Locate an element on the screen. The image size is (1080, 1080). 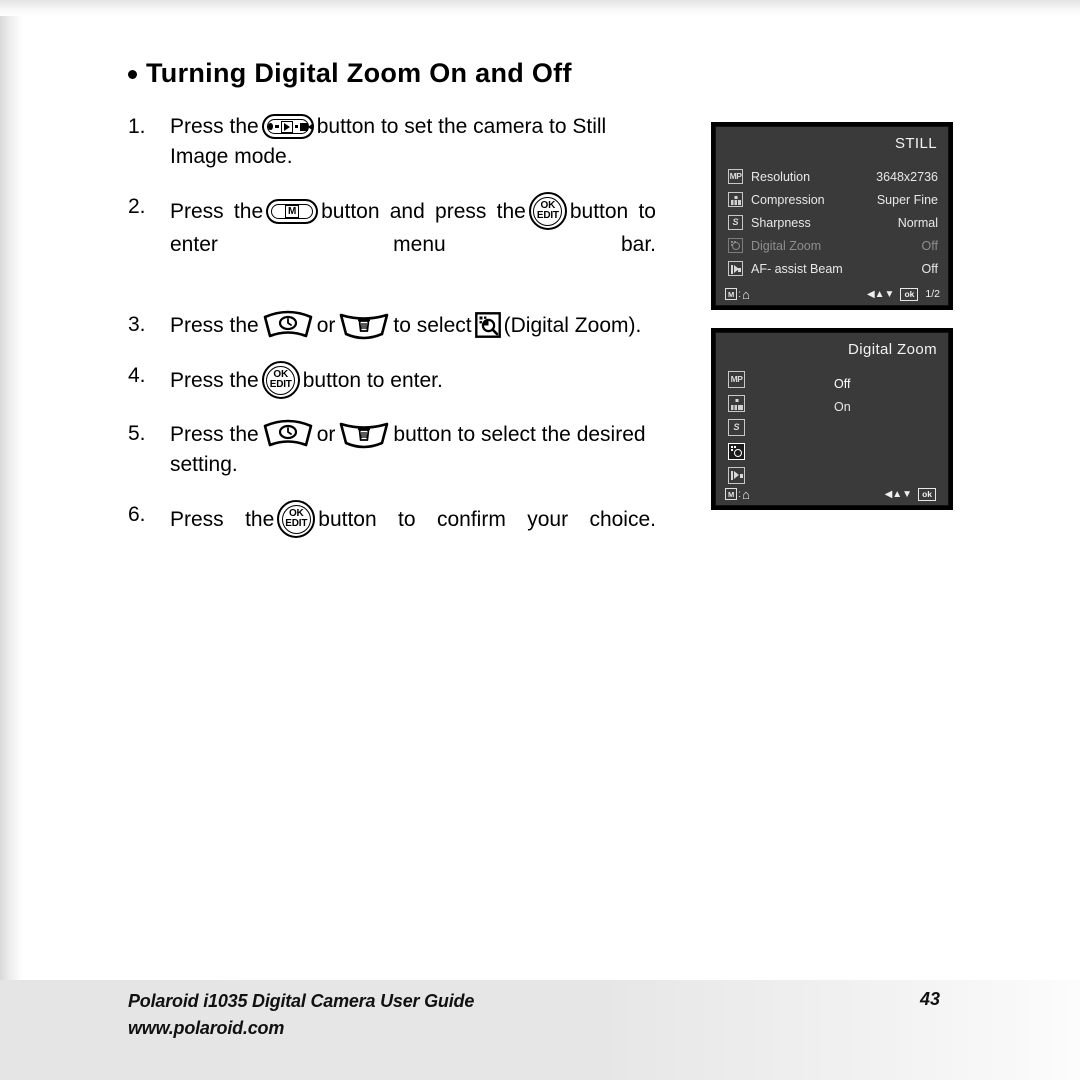
page-number: 43 is located at coordinates (930, 999).